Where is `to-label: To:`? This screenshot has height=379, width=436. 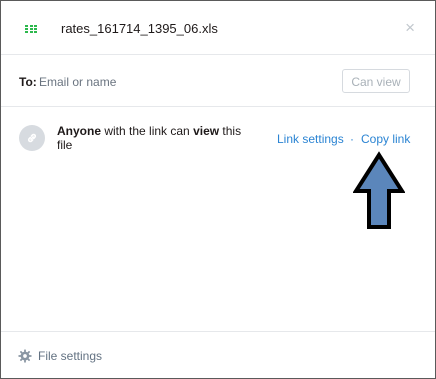
to-label: To: is located at coordinates (28, 82).